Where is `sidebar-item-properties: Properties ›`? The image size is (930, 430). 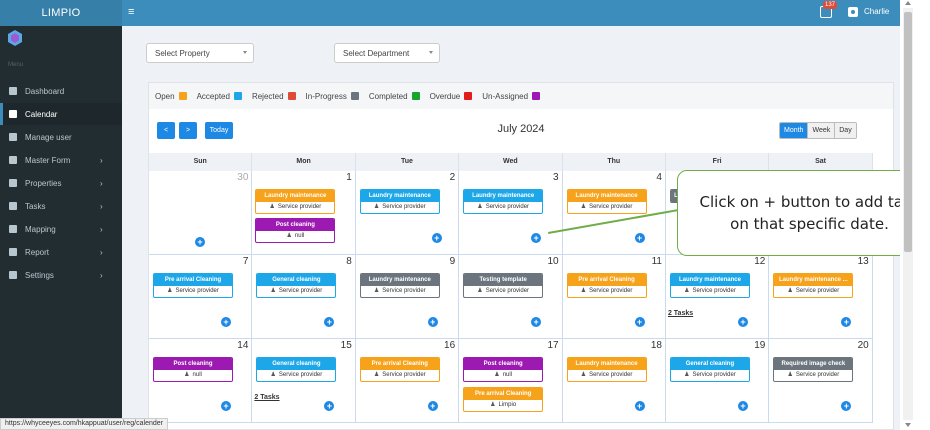
sidebar-item-properties: Properties › is located at coordinates (61, 183).